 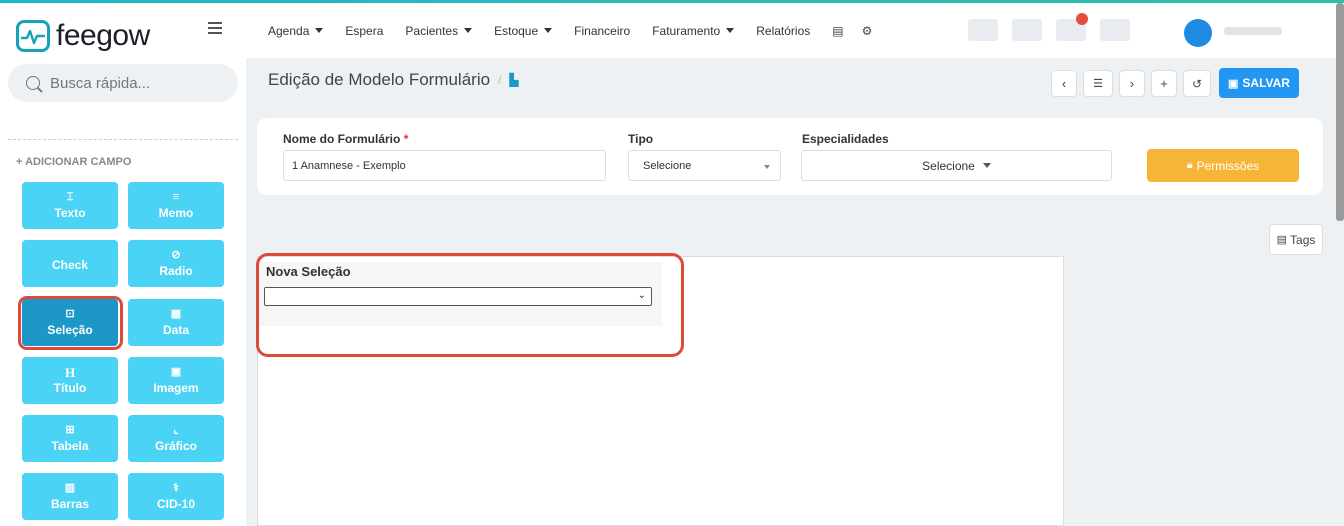 I want to click on highlight-new-selection, so click(x=470, y=305).